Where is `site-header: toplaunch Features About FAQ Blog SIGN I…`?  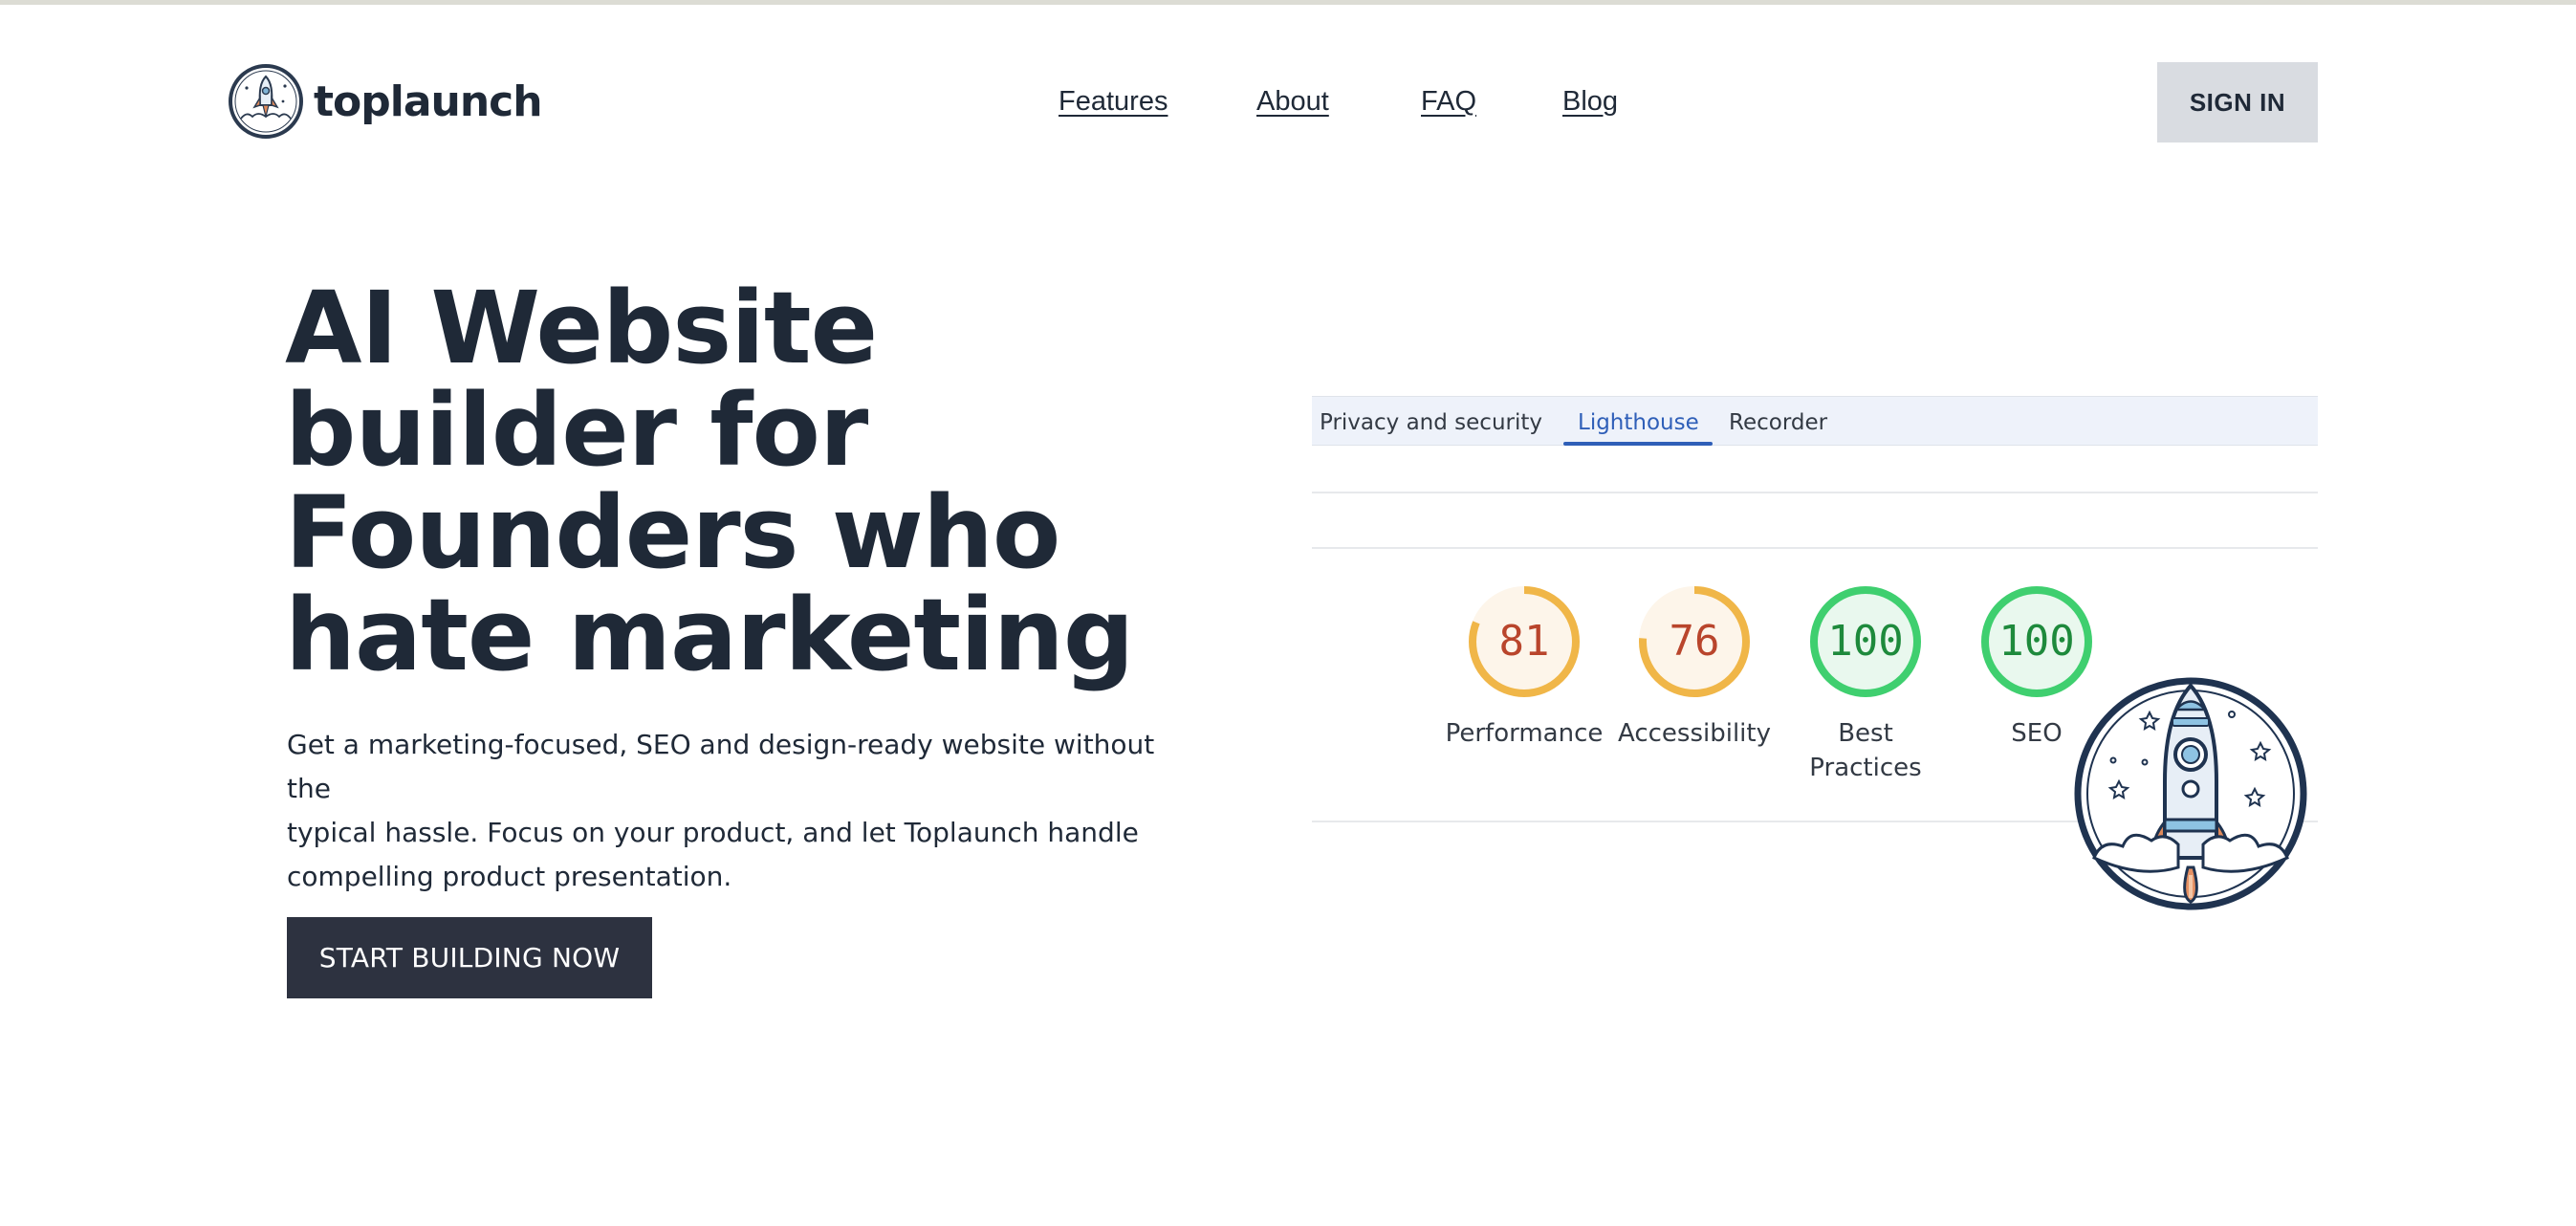 site-header: toplaunch Features About FAQ Blog SIGN I… is located at coordinates (1288, 101).